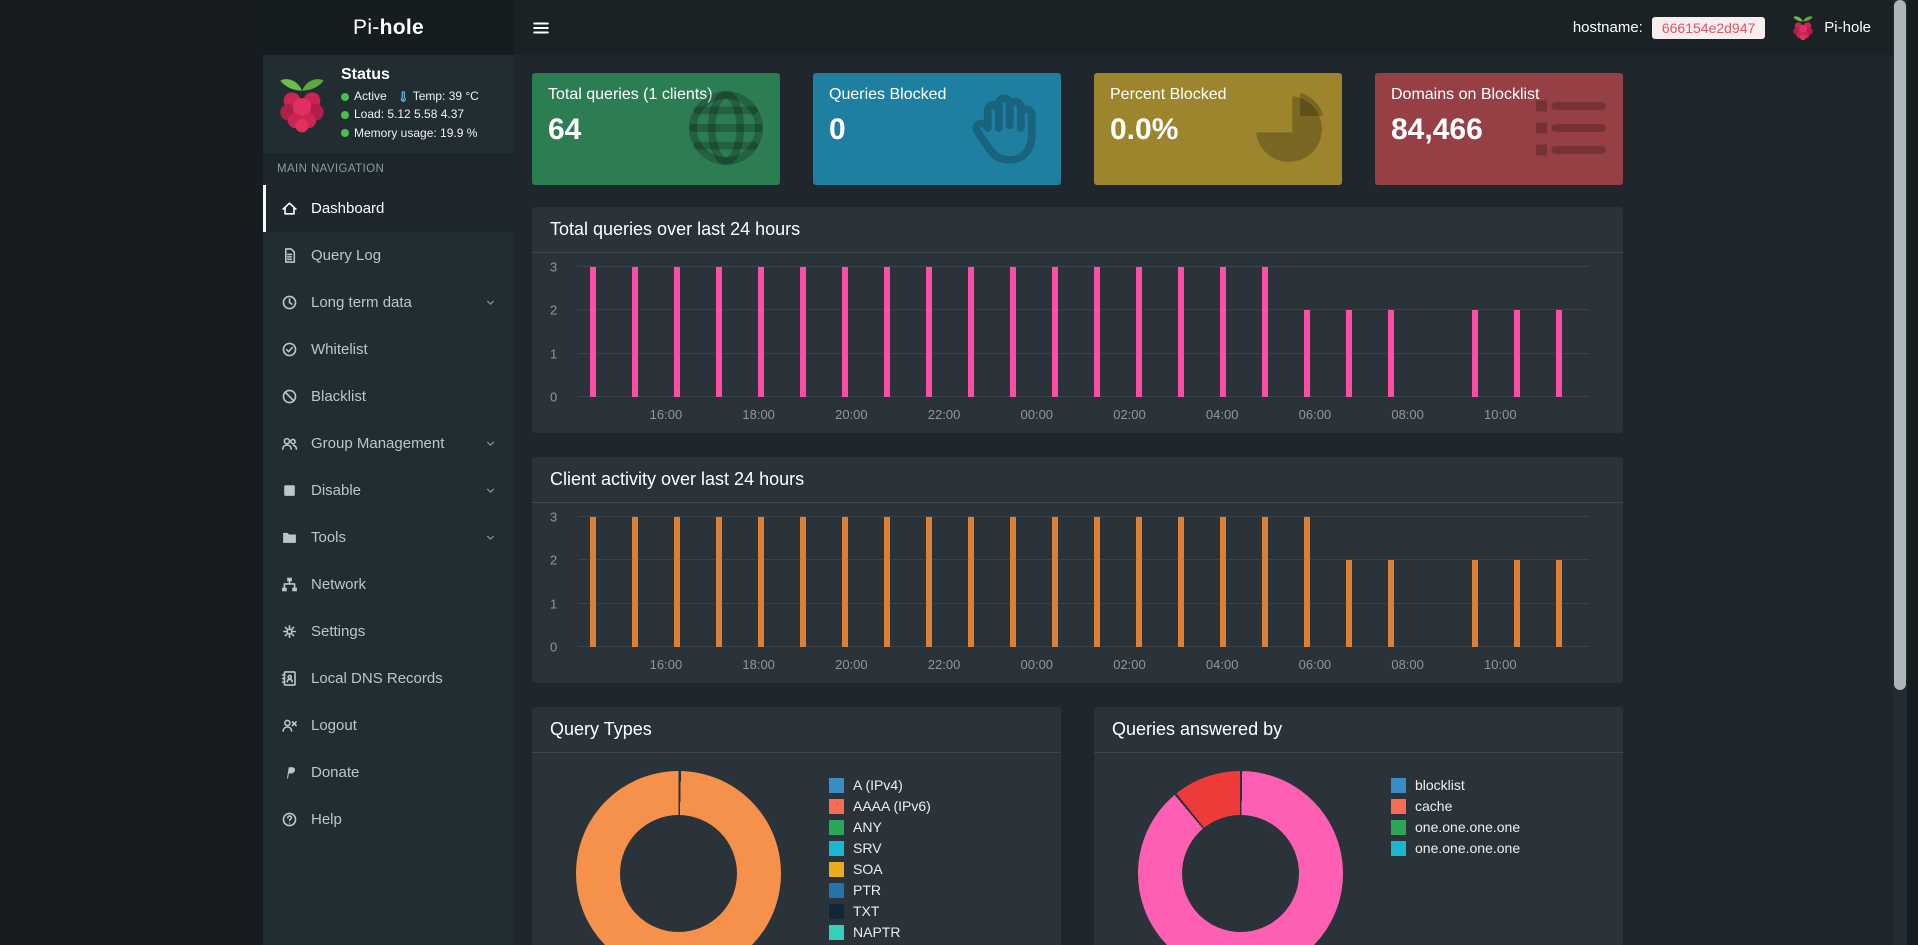  Describe the element at coordinates (388, 584) in the screenshot. I see `sidebar-item-network: Network` at that location.